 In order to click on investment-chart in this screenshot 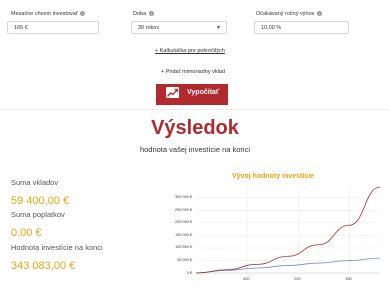, I will do `click(288, 230)`.